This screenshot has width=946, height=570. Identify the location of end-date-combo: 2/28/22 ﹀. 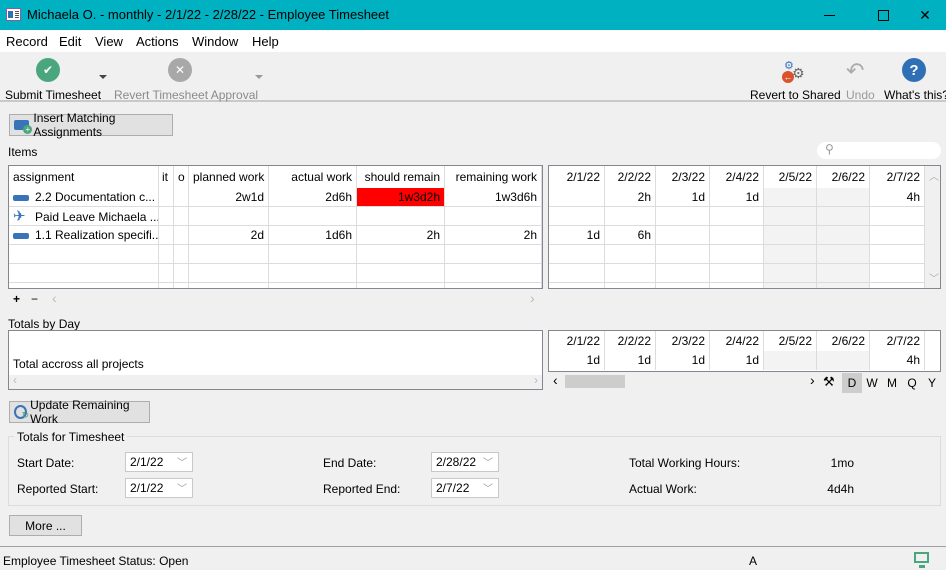
(465, 462).